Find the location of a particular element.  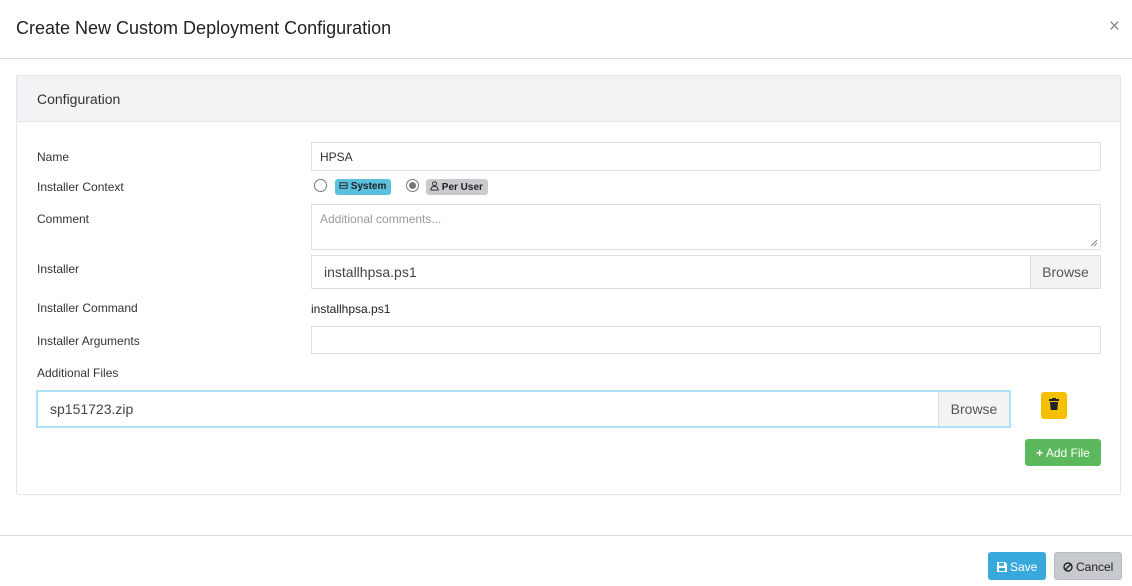

additional-files-label: Additional Files is located at coordinates (78, 373).